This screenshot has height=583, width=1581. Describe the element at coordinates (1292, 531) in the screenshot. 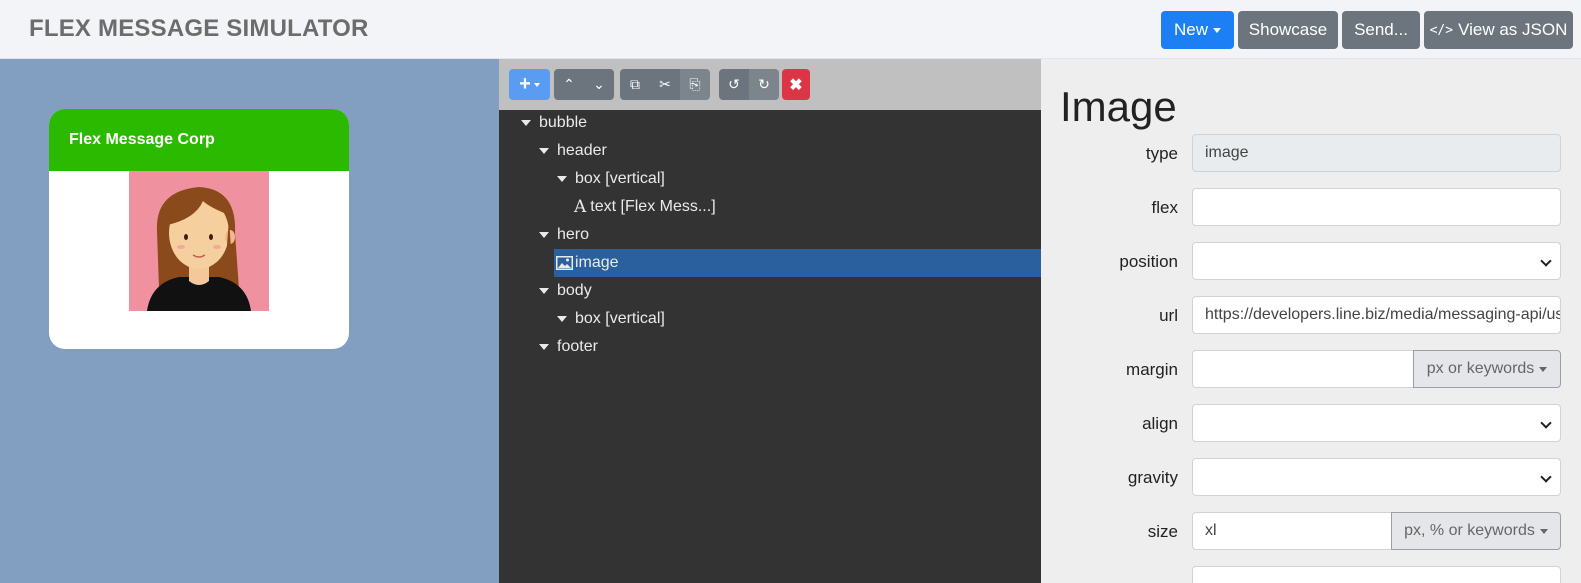

I see `size-input: xl` at that location.